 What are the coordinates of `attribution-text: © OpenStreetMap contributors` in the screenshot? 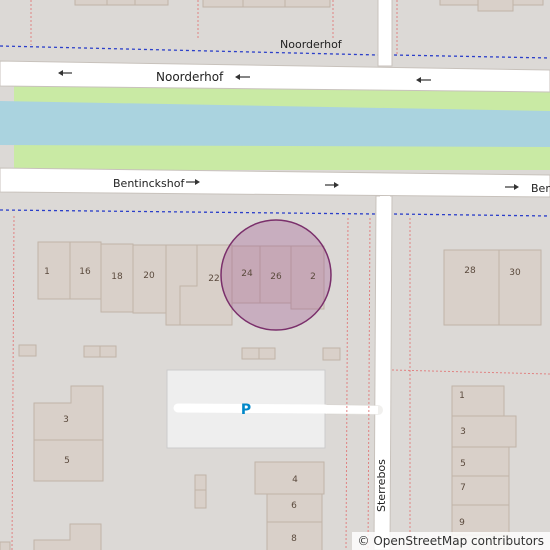 It's located at (451, 541).